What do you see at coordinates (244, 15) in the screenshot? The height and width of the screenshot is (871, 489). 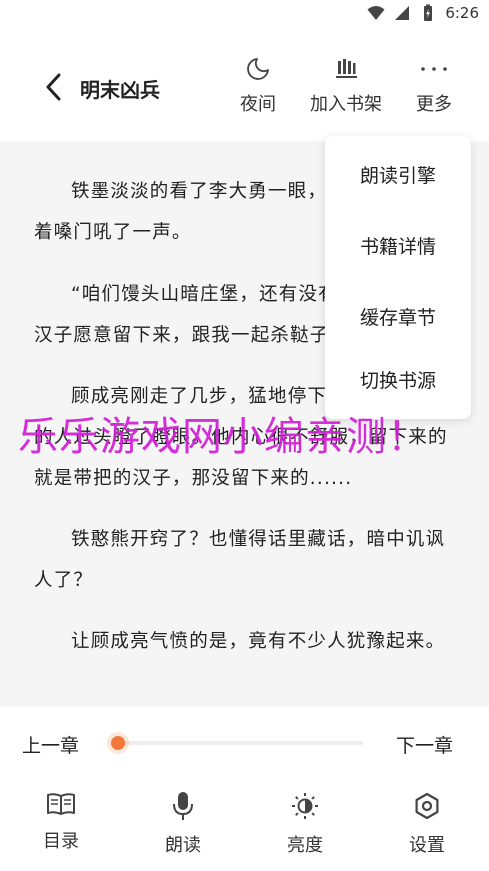 I see `status-bar: 6:26` at bounding box center [244, 15].